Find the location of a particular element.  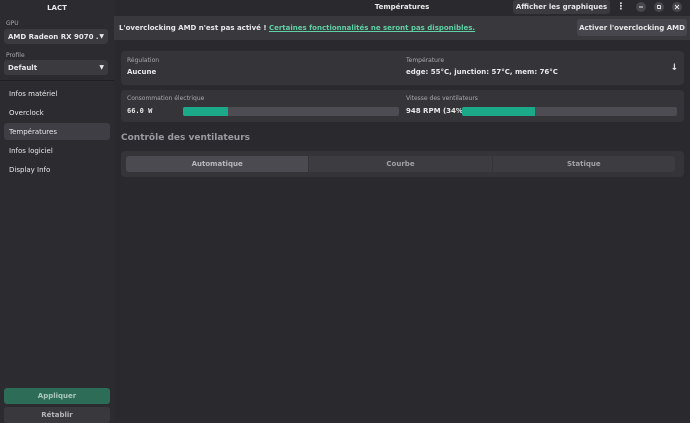

power-bar-fill is located at coordinates (206, 111).